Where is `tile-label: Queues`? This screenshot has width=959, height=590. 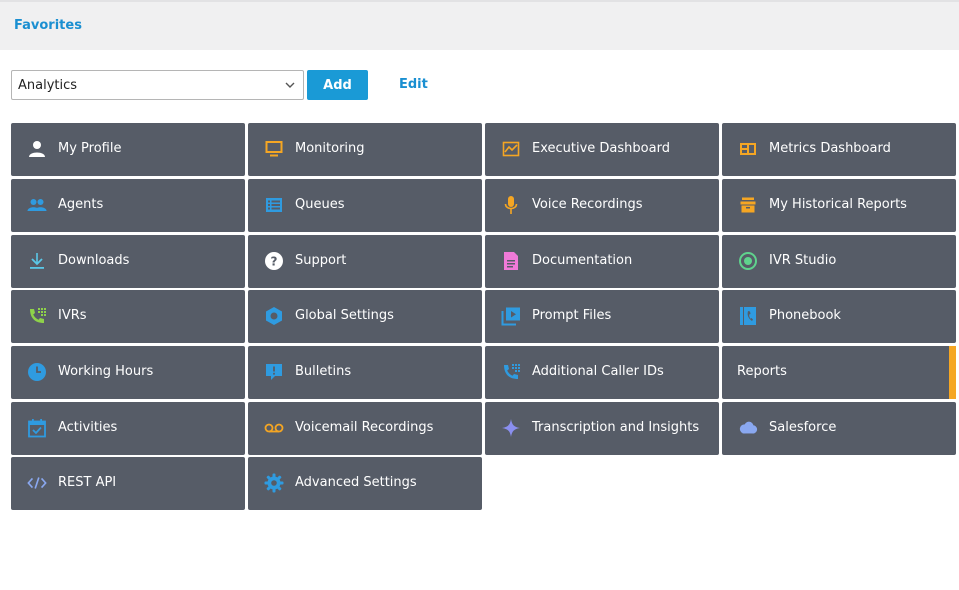 tile-label: Queues is located at coordinates (320, 204).